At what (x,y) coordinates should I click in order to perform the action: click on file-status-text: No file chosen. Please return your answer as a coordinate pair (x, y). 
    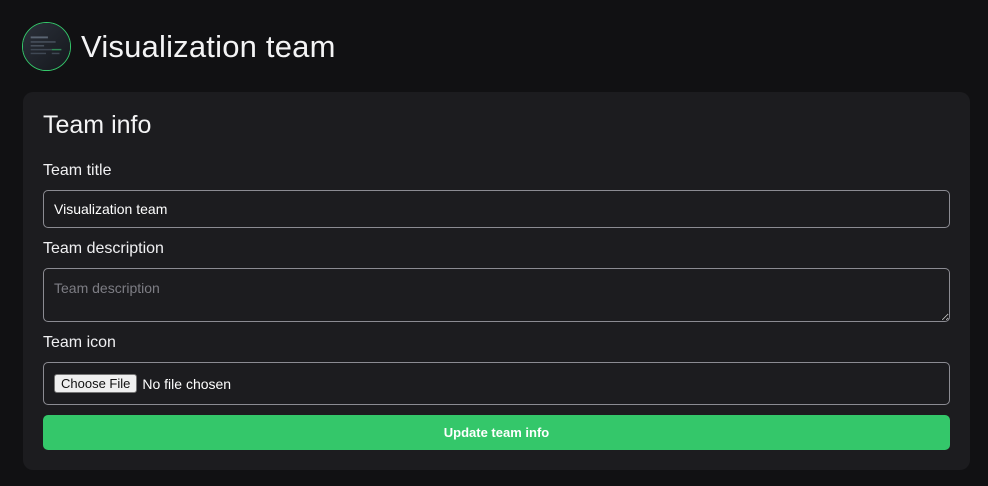
    Looking at the image, I should click on (187, 383).